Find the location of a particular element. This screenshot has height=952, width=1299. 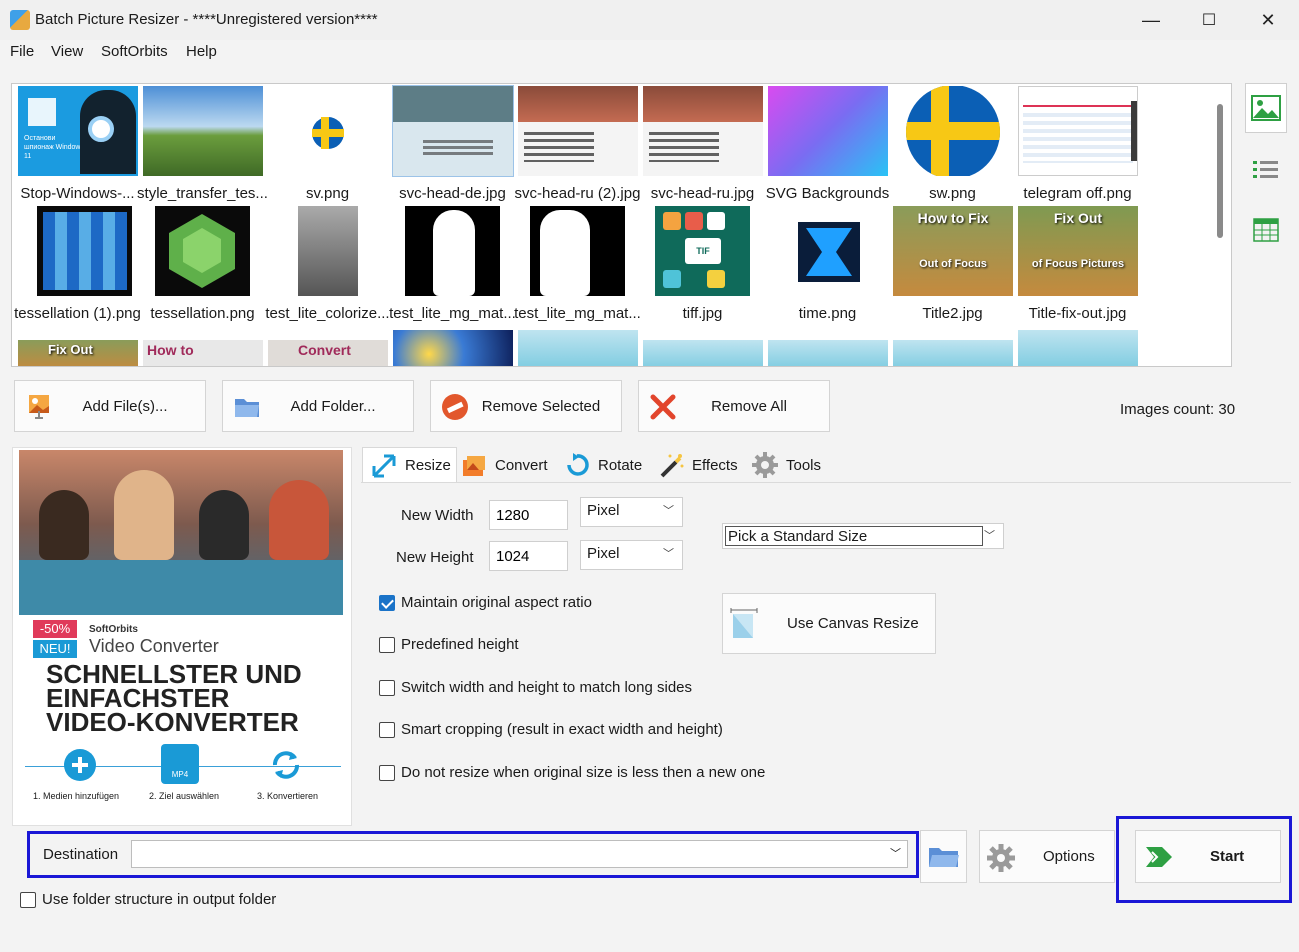

thumbnail-item: svc-head-ru (2).jpg is located at coordinates (576, 144).